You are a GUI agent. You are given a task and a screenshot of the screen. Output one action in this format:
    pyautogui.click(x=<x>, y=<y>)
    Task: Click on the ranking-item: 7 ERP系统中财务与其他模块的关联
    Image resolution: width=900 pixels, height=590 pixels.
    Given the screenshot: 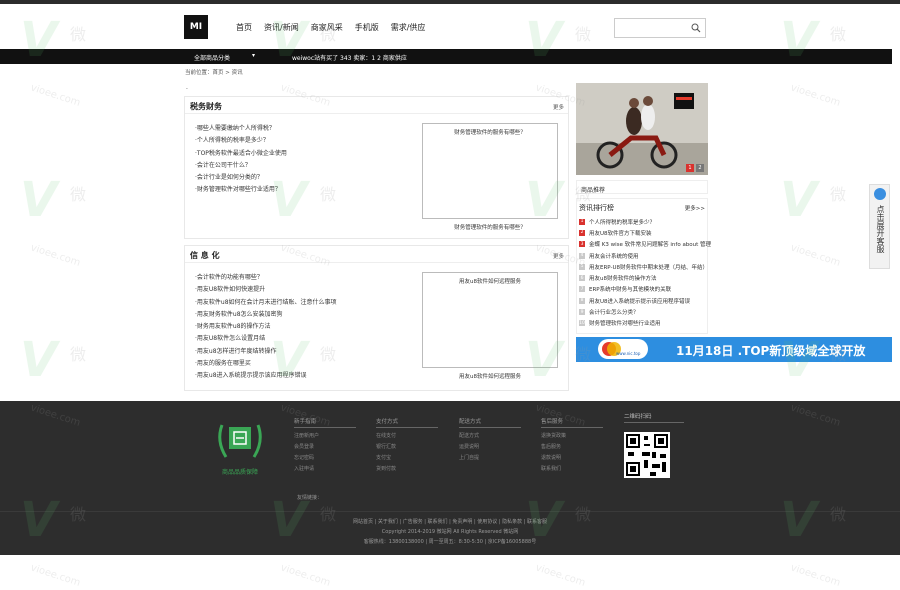 What is the action you would take?
    pyautogui.click(x=645, y=289)
    